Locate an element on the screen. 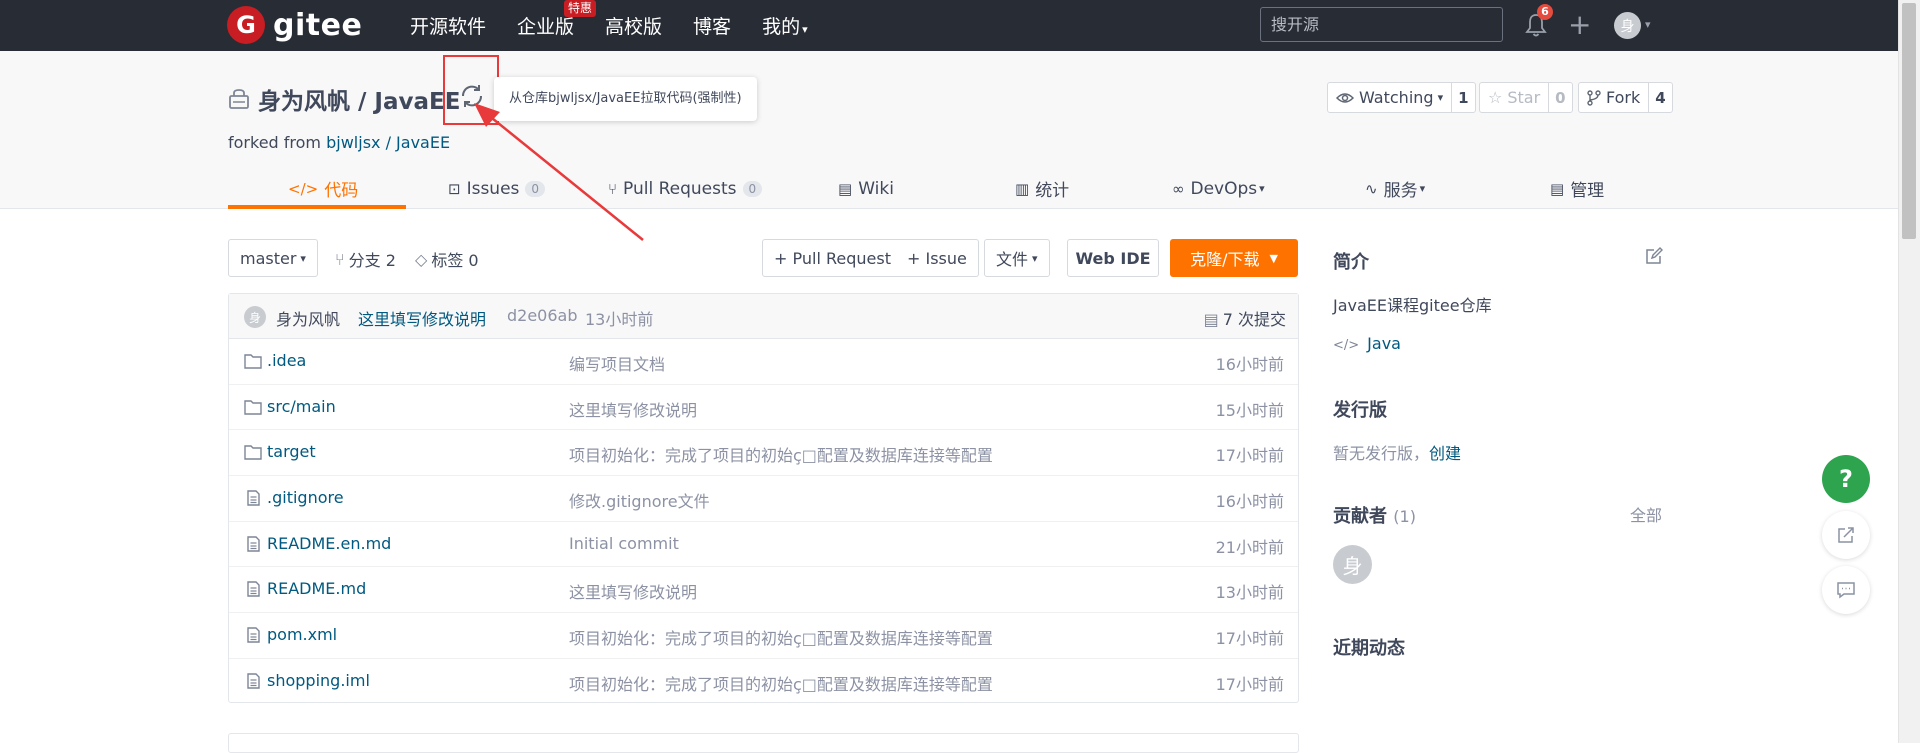 This screenshot has height=753, width=1920. activity-title: 近期动态 is located at coordinates (1369, 648).